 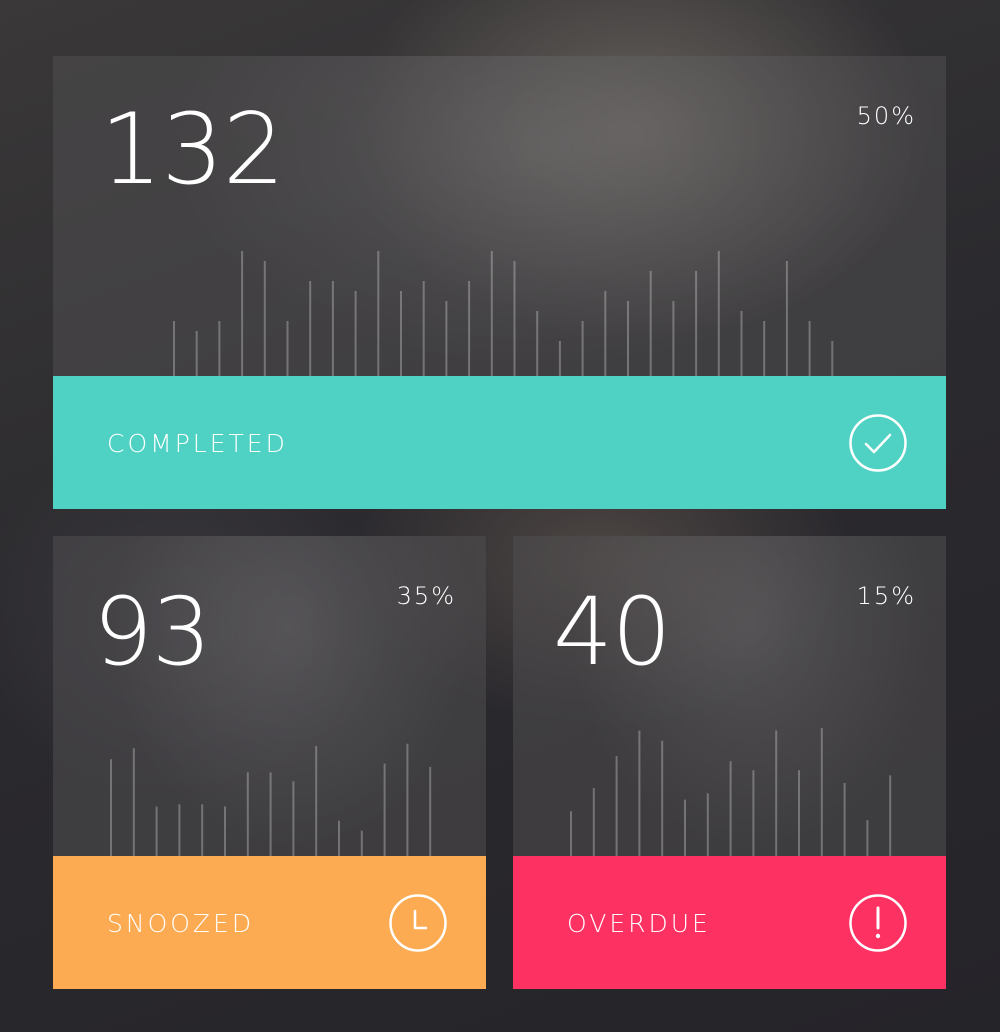 I want to click on snoozed-footer: SNOOZED, so click(x=269, y=922).